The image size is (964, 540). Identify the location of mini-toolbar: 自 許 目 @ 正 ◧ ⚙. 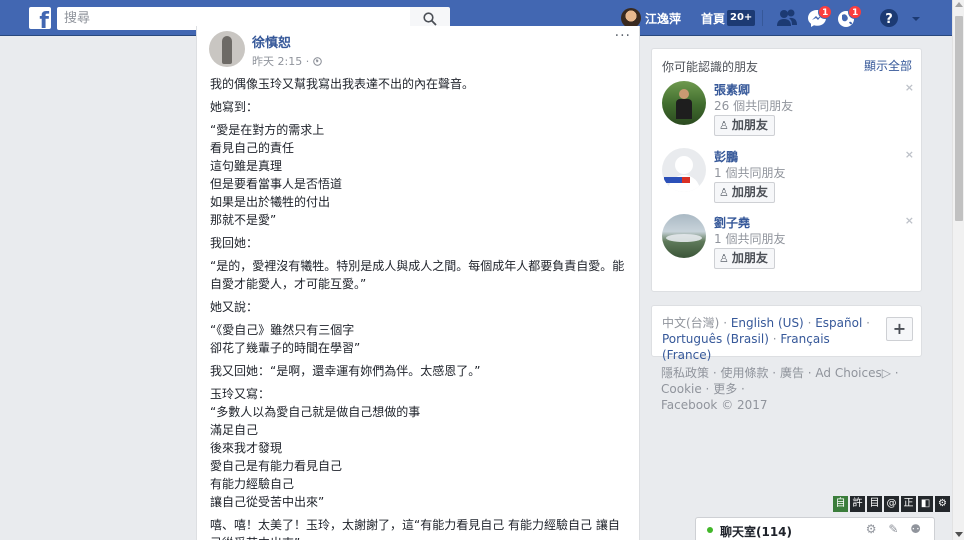
(891, 504).